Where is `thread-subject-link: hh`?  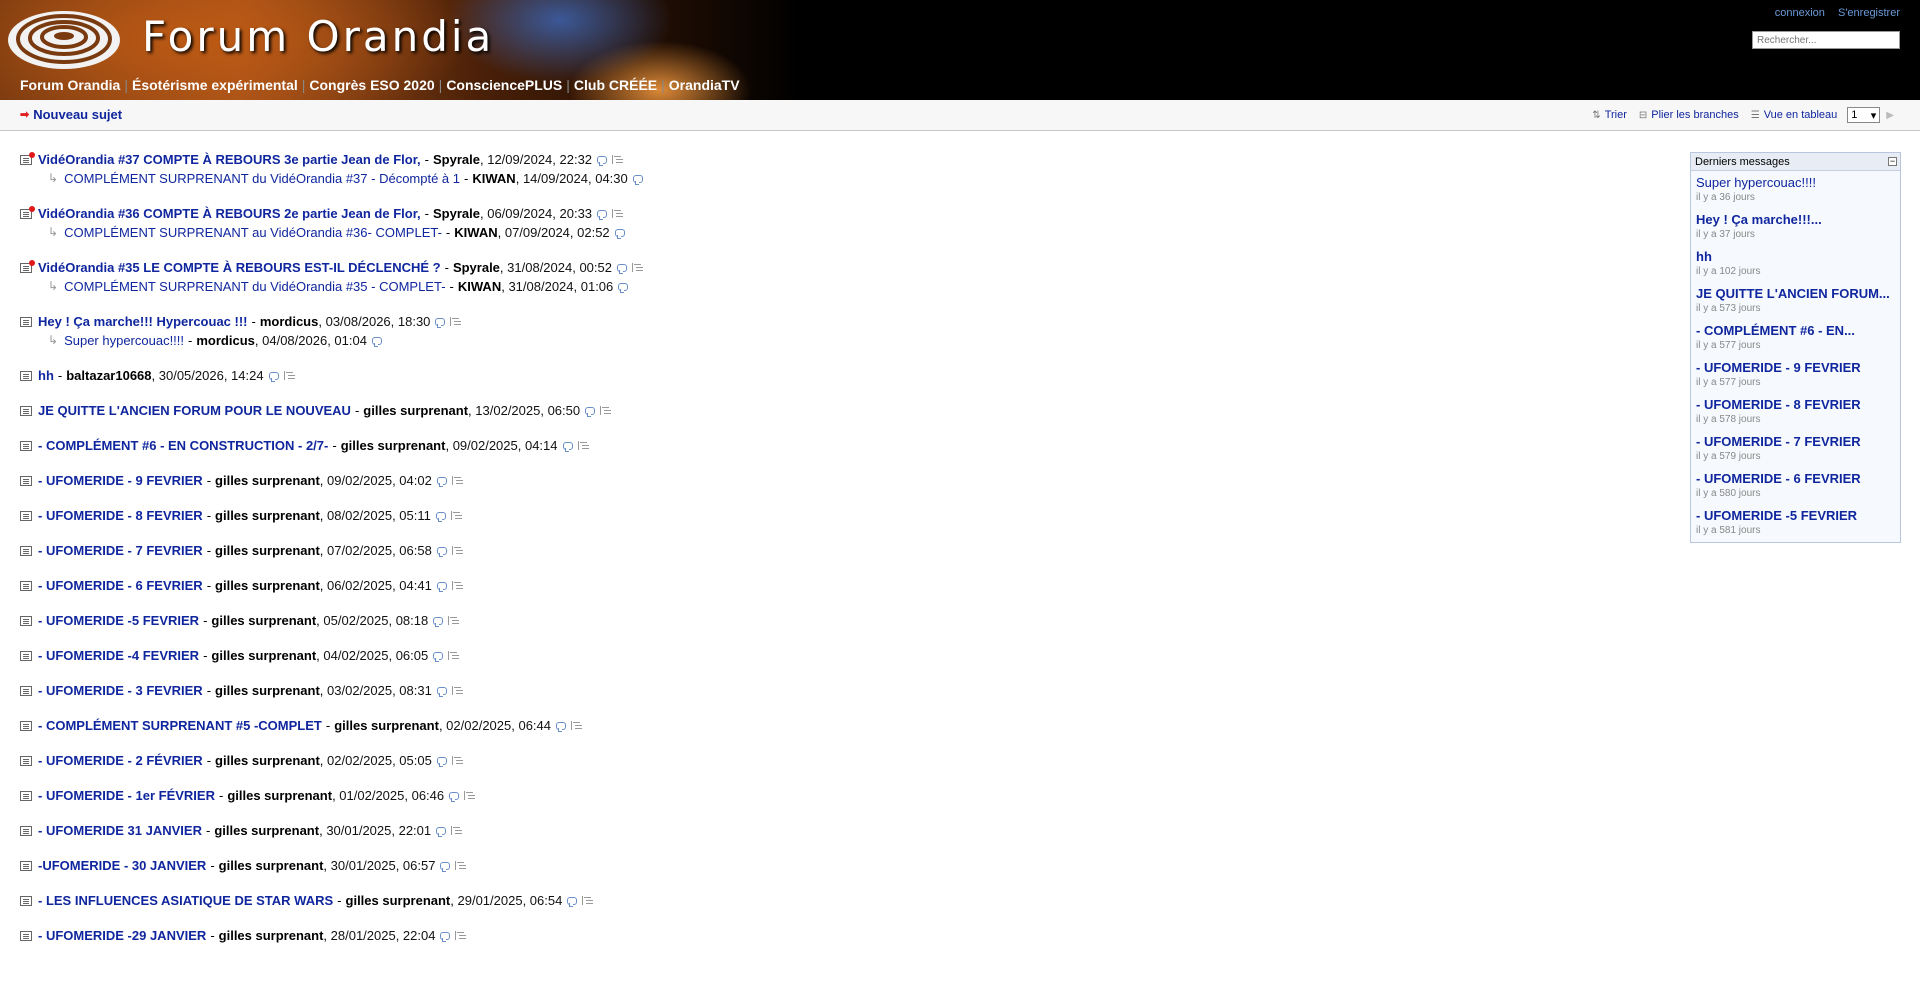
thread-subject-link: hh is located at coordinates (46, 375).